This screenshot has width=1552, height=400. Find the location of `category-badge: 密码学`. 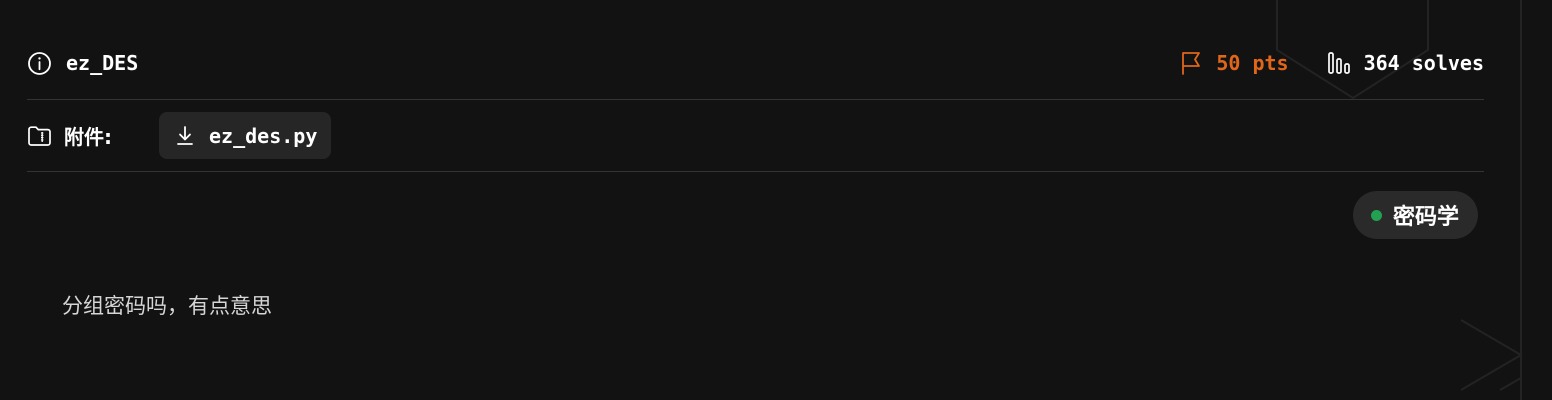

category-badge: 密码学 is located at coordinates (1415, 215).